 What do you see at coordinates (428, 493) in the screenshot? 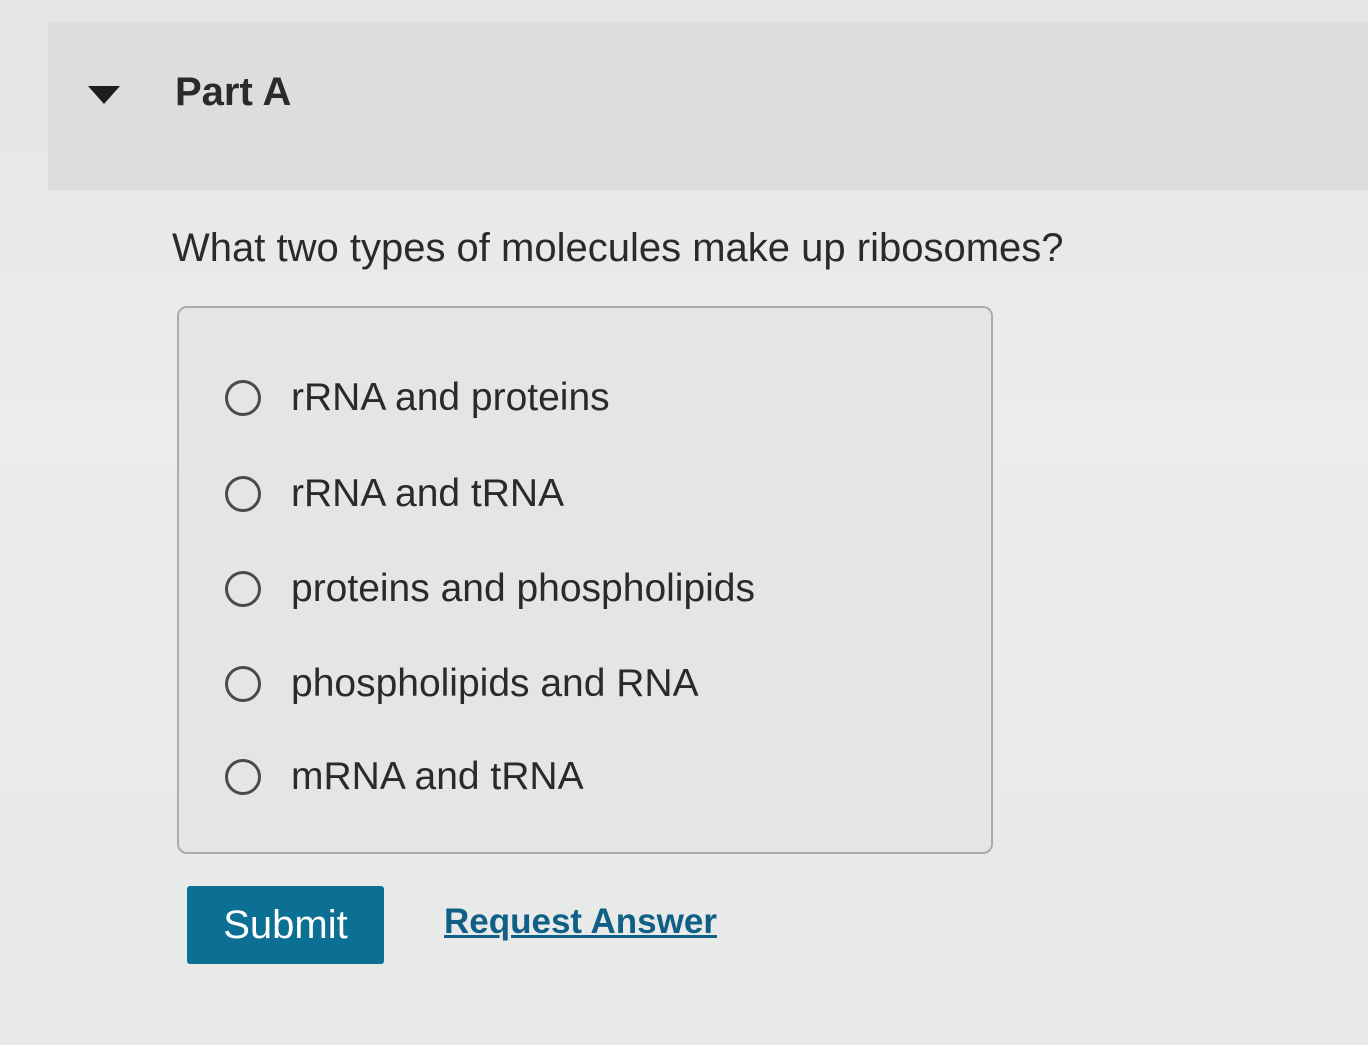
I see `option-label: rRNA and tRNA` at bounding box center [428, 493].